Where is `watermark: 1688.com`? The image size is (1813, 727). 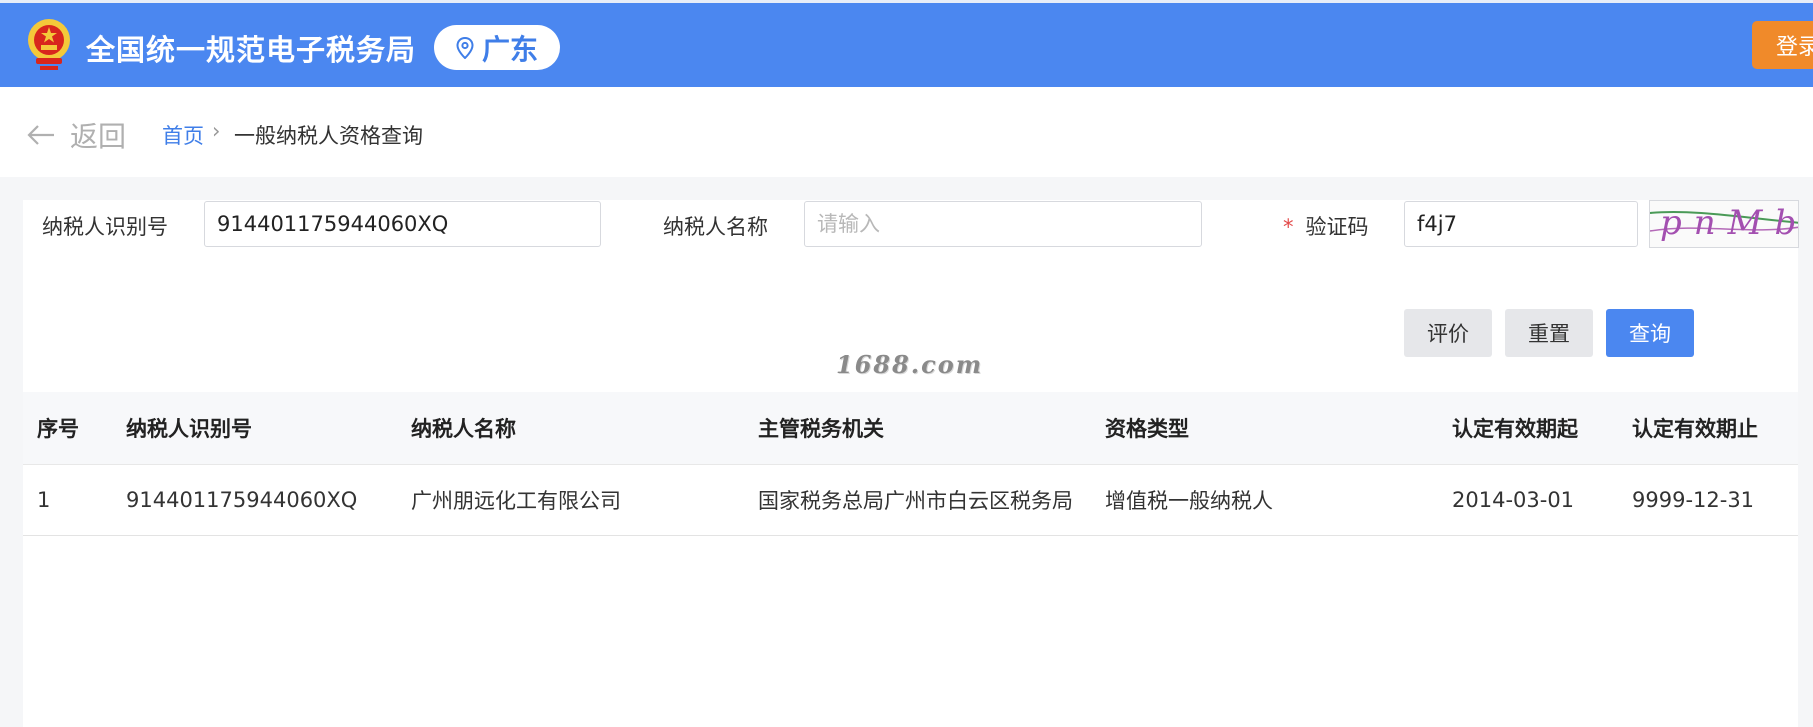
watermark: 1688.com is located at coordinates (910, 364).